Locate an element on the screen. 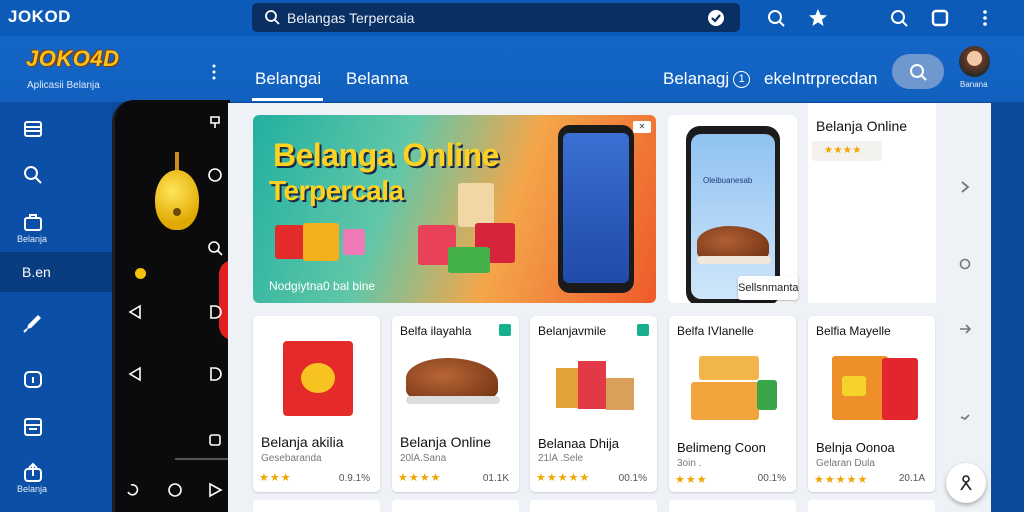  nav-link-belanagj: Belanagj 1 is located at coordinates (707, 79).